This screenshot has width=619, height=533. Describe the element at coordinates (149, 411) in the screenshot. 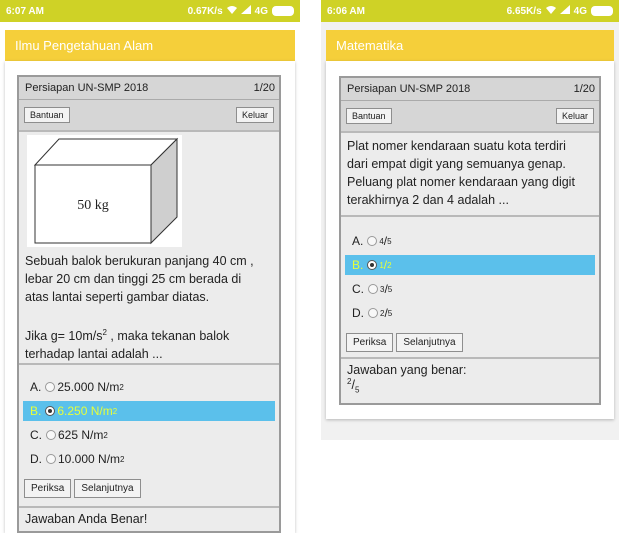

I see `option-b: B. 6.250 N/m 2` at that location.